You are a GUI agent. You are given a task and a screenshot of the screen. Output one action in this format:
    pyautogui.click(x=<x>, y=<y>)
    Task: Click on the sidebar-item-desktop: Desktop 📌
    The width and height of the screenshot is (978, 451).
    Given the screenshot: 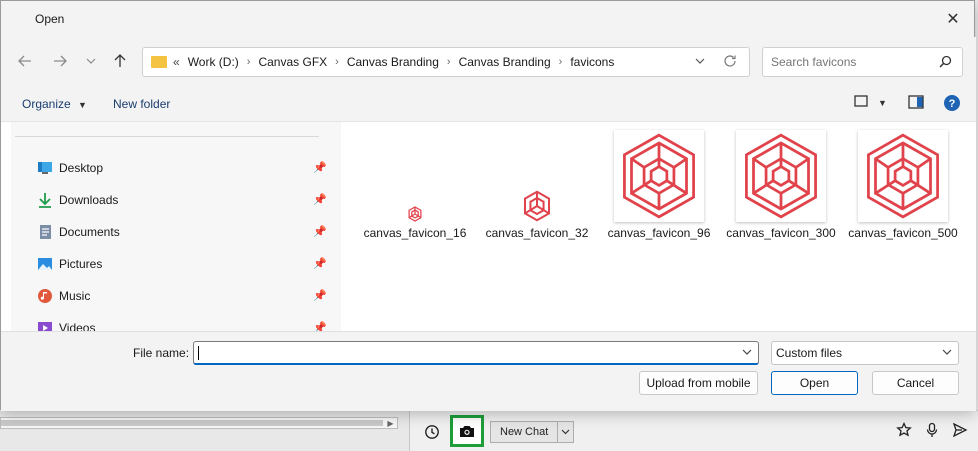 What is the action you would take?
    pyautogui.click(x=182, y=168)
    